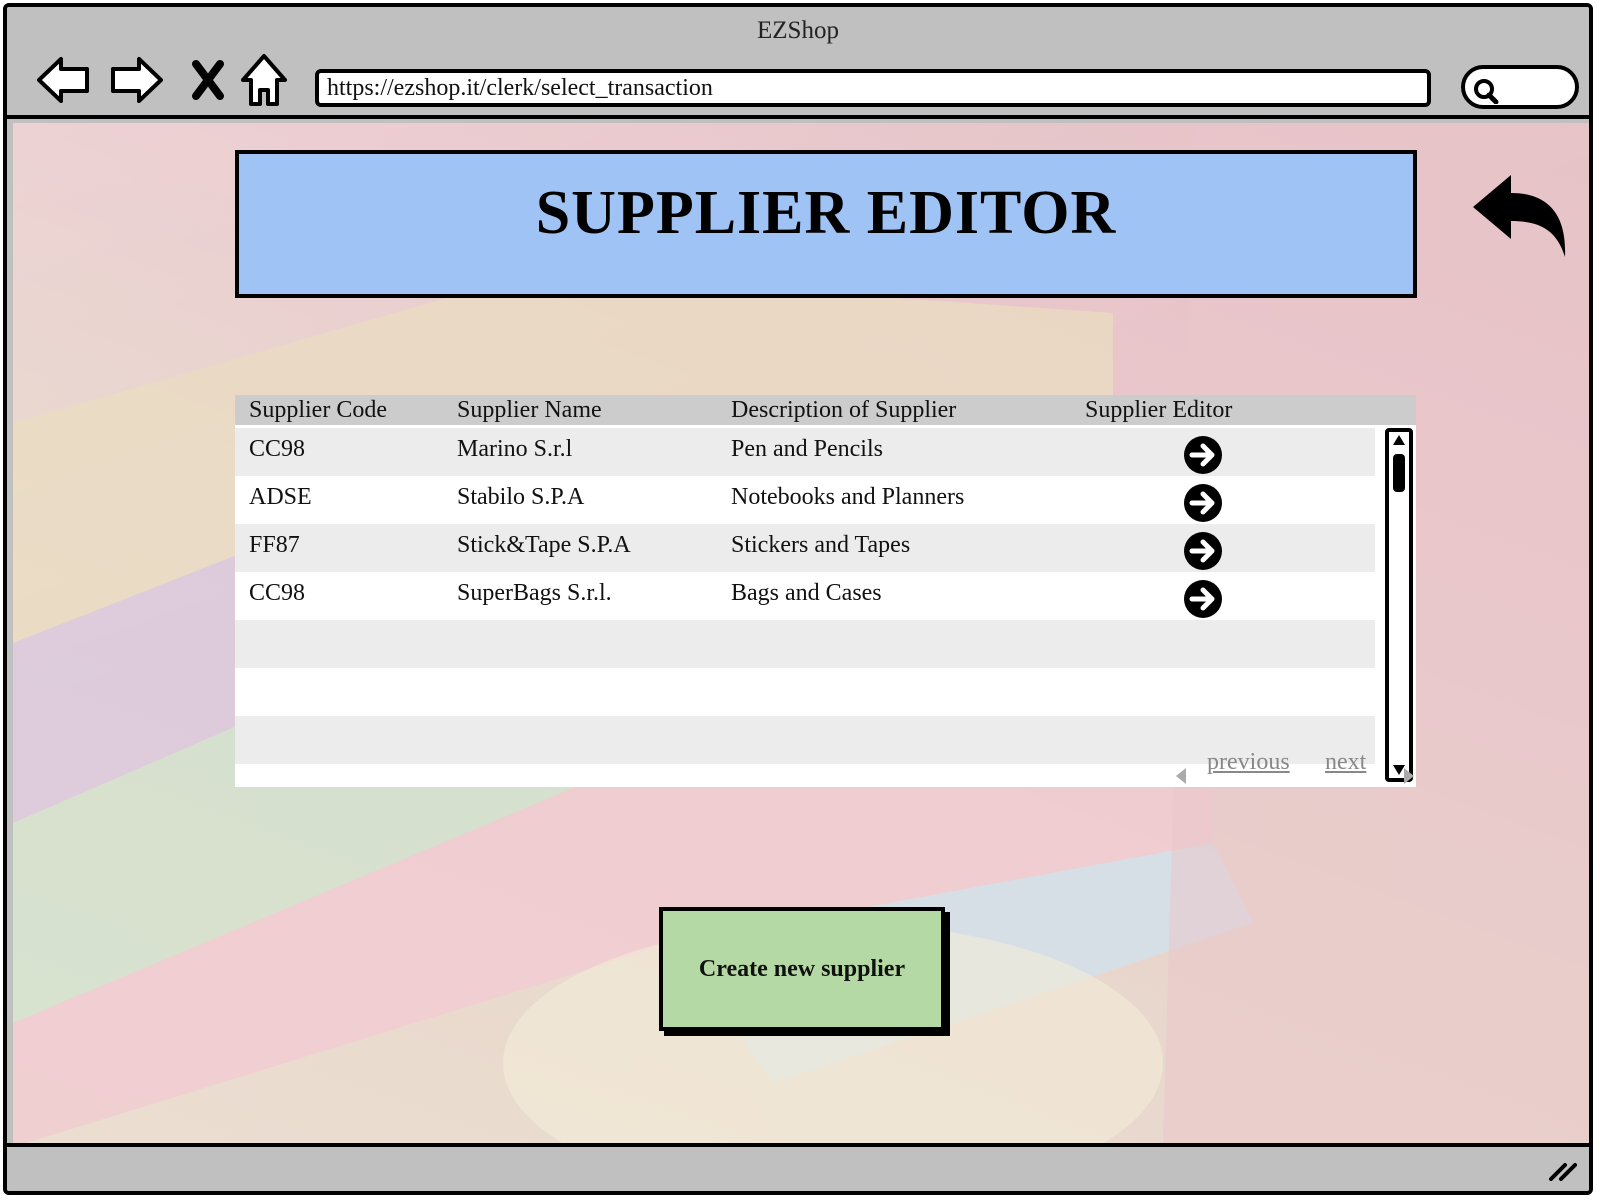 The width and height of the screenshot is (1600, 1200). Describe the element at coordinates (806, 593) in the screenshot. I see `supplier-description: Bags and Cases` at that location.